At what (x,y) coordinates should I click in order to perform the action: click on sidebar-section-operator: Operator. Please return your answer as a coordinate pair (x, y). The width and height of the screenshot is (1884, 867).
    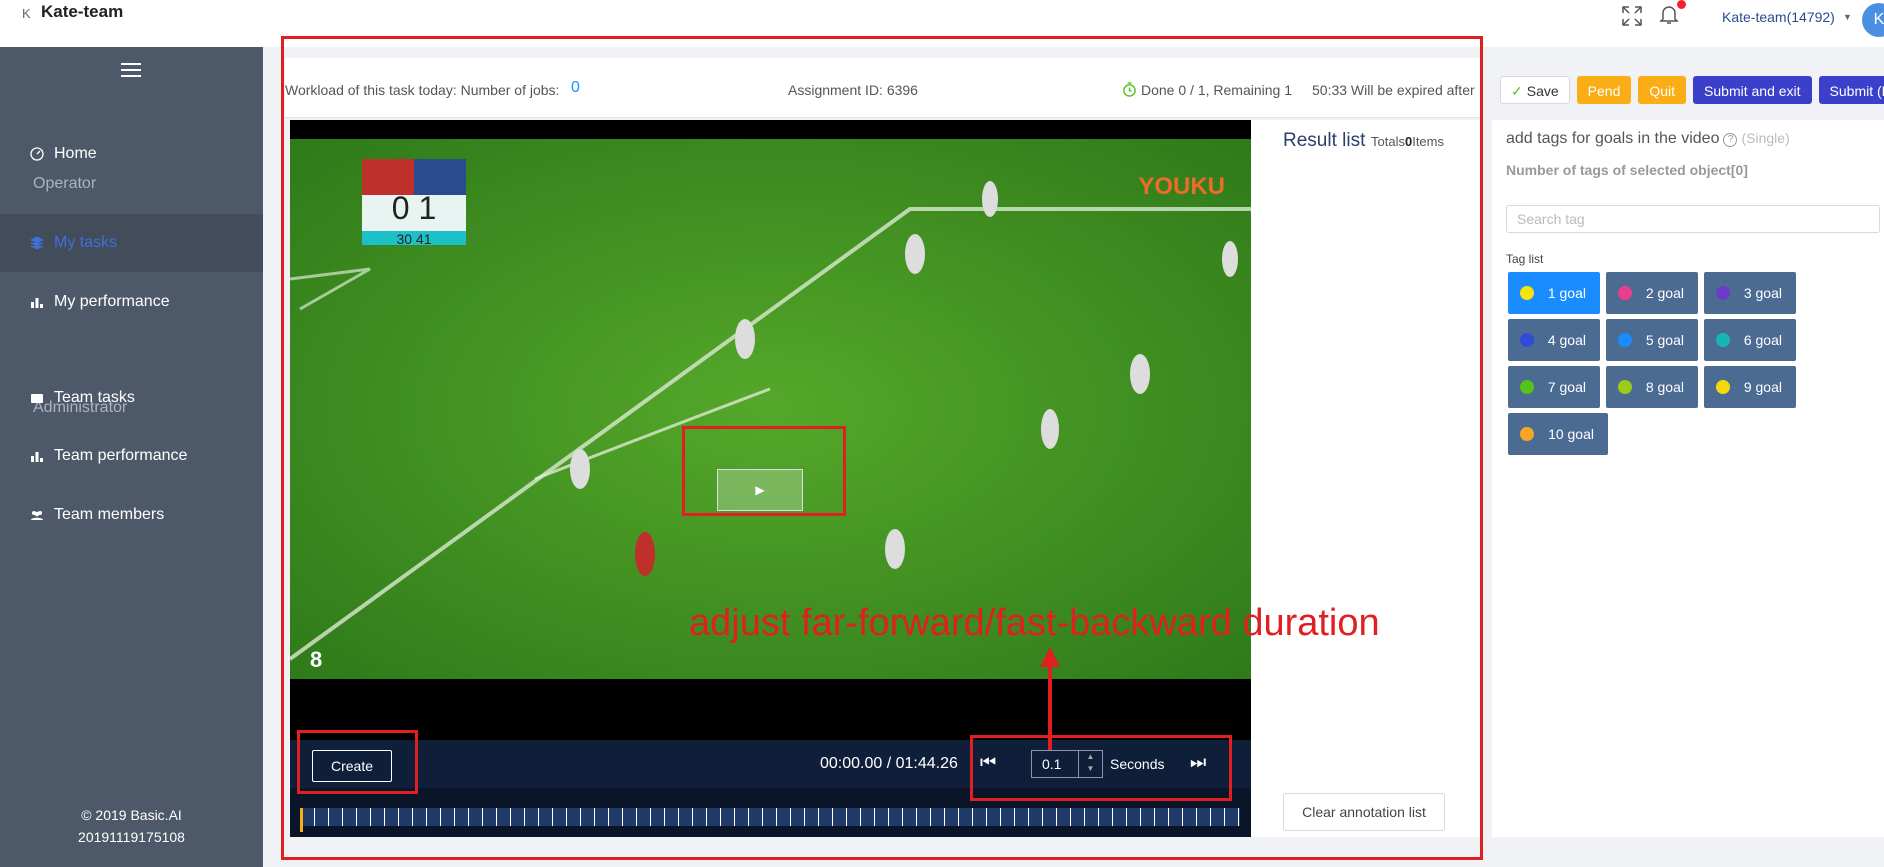
    Looking at the image, I should click on (65, 183).